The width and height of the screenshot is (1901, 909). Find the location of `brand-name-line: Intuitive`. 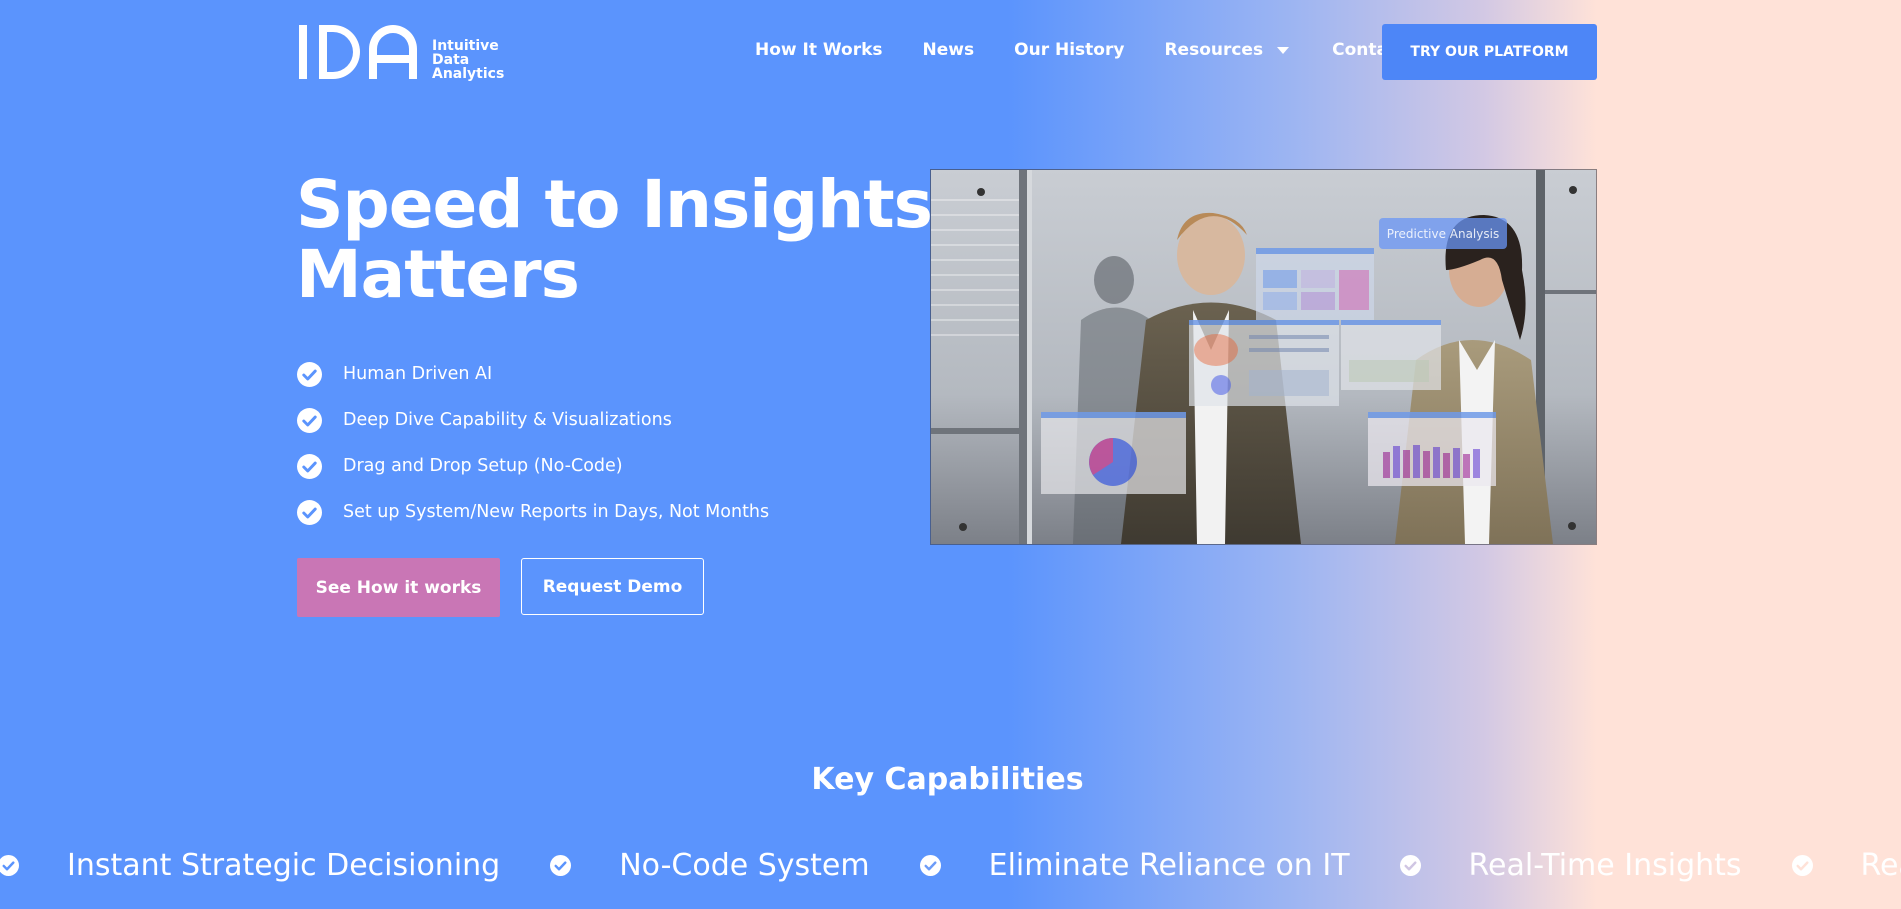

brand-name-line: Intuitive is located at coordinates (465, 46).